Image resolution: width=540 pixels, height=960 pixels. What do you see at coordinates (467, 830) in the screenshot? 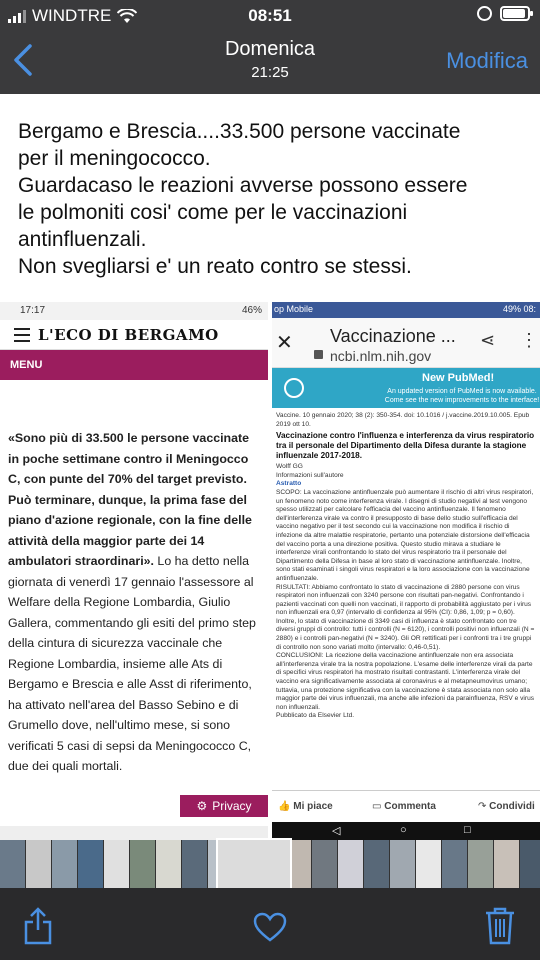
I see `nav-recent-icon: □` at bounding box center [467, 830].